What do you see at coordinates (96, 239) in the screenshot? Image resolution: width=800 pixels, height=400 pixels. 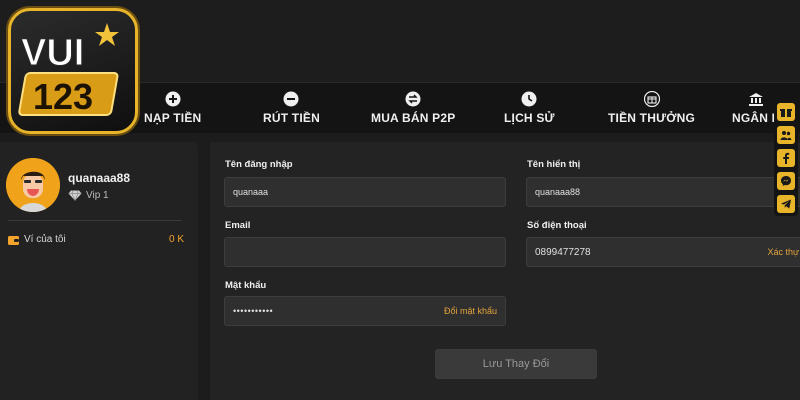 I see `sidebar-item-wallet: Ví của tôi 0 K` at bounding box center [96, 239].